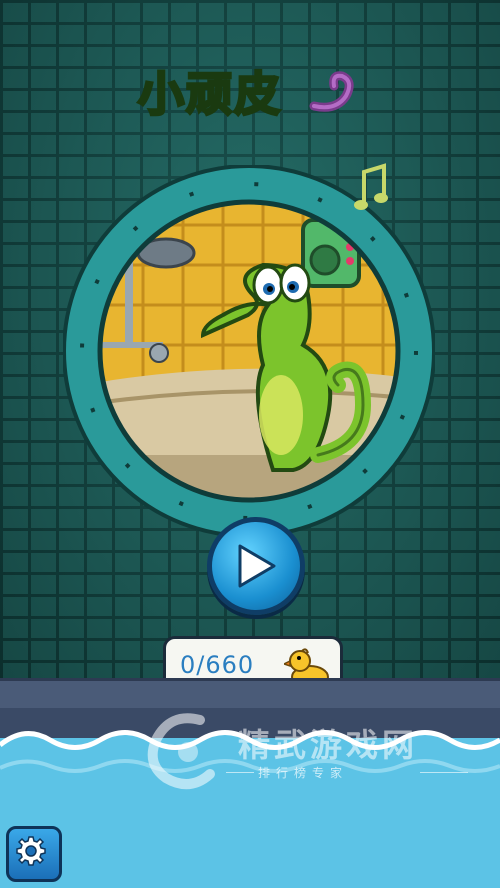 The image size is (500, 888). What do you see at coordinates (331, 91) in the screenshot?
I see `tail-curl-icon` at bounding box center [331, 91].